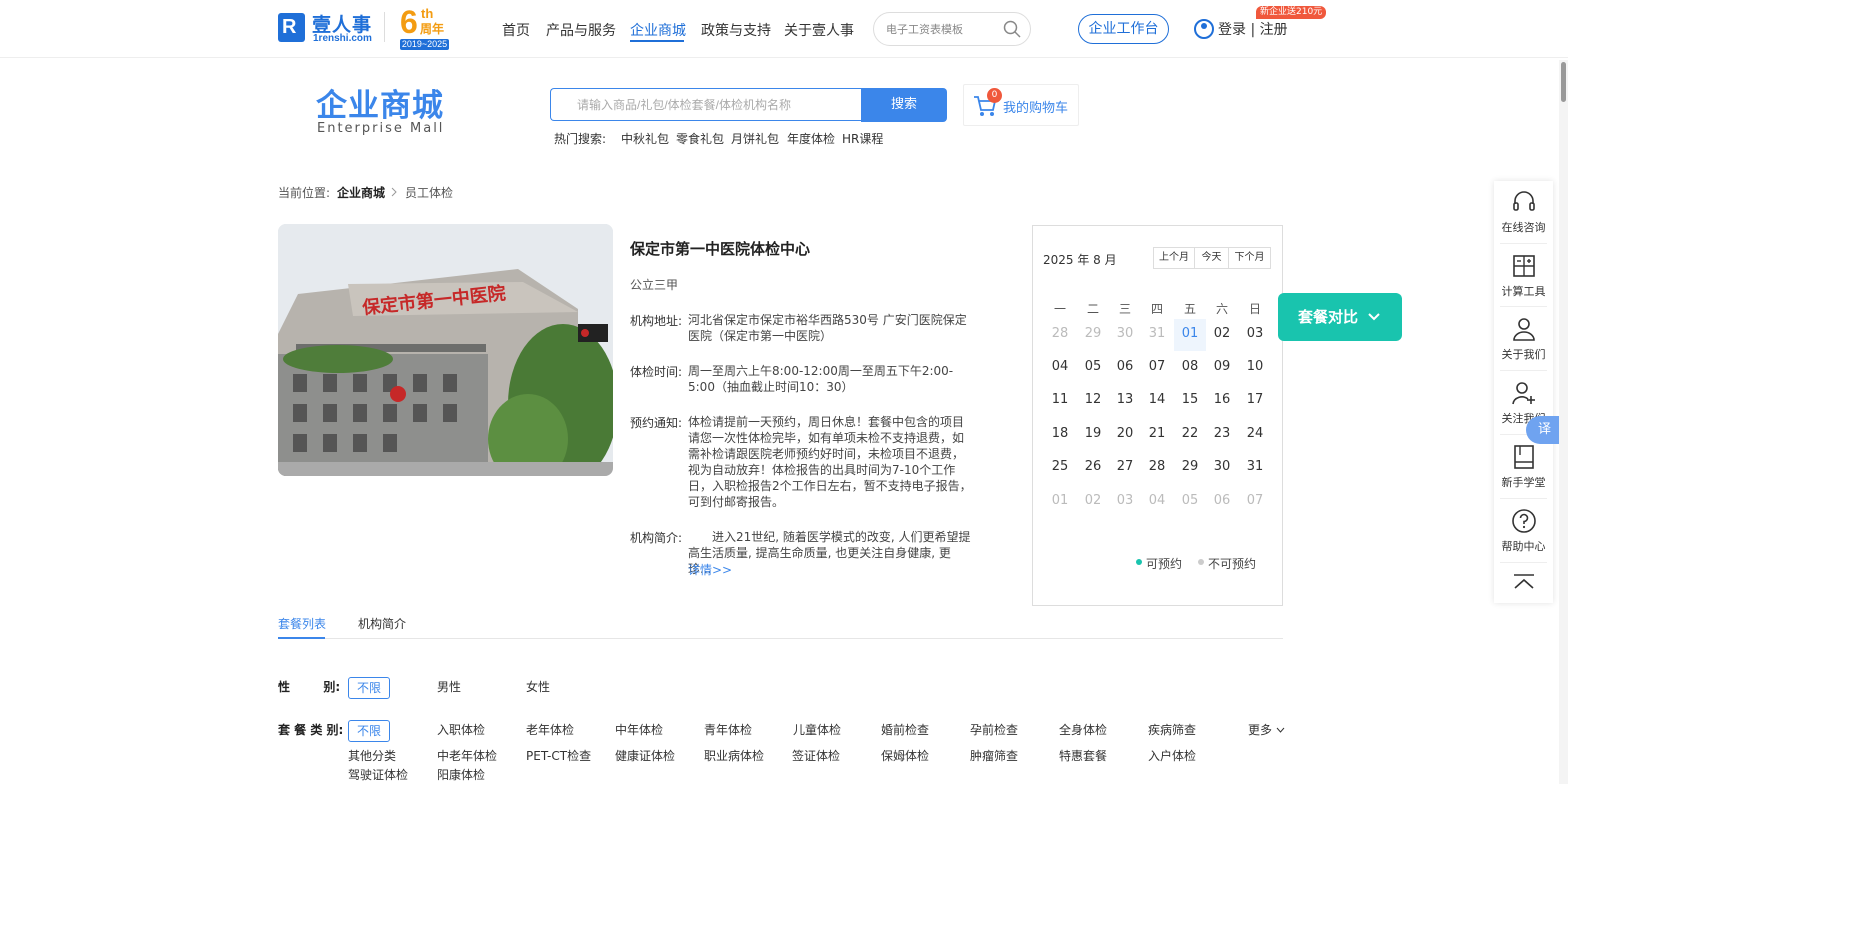 The width and height of the screenshot is (1872, 935). What do you see at coordinates (1253, 29) in the screenshot?
I see `login-register-link: 登录 | 注册` at bounding box center [1253, 29].